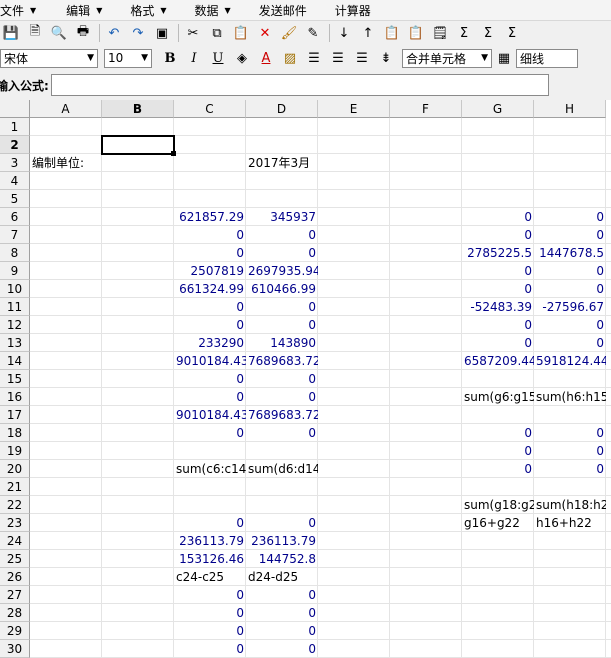 Image resolution: width=611 pixels, height=658 pixels. Describe the element at coordinates (15, 595) in the screenshot. I see `row-header: 27` at that location.